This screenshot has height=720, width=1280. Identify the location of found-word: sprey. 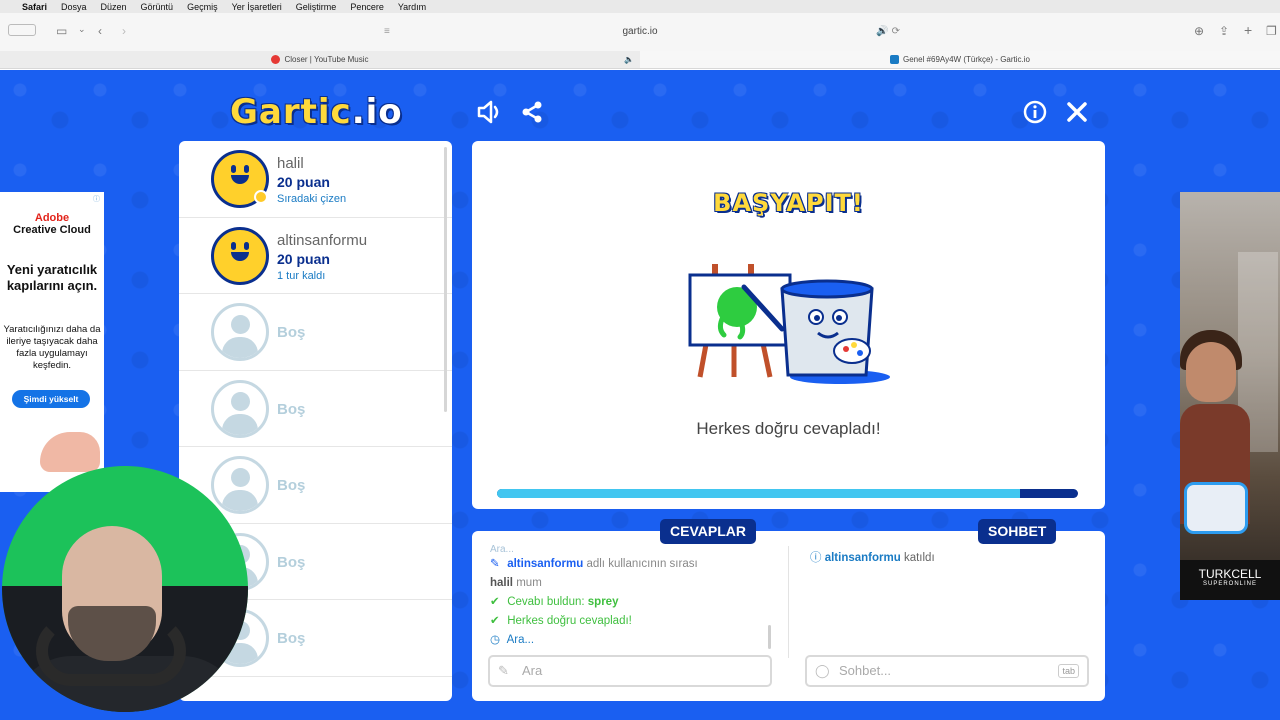
(603, 602).